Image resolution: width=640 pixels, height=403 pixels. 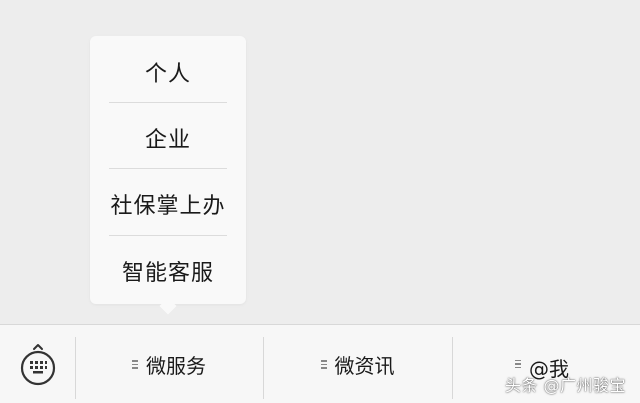 I want to click on keyboard-icon, so click(x=37, y=364).